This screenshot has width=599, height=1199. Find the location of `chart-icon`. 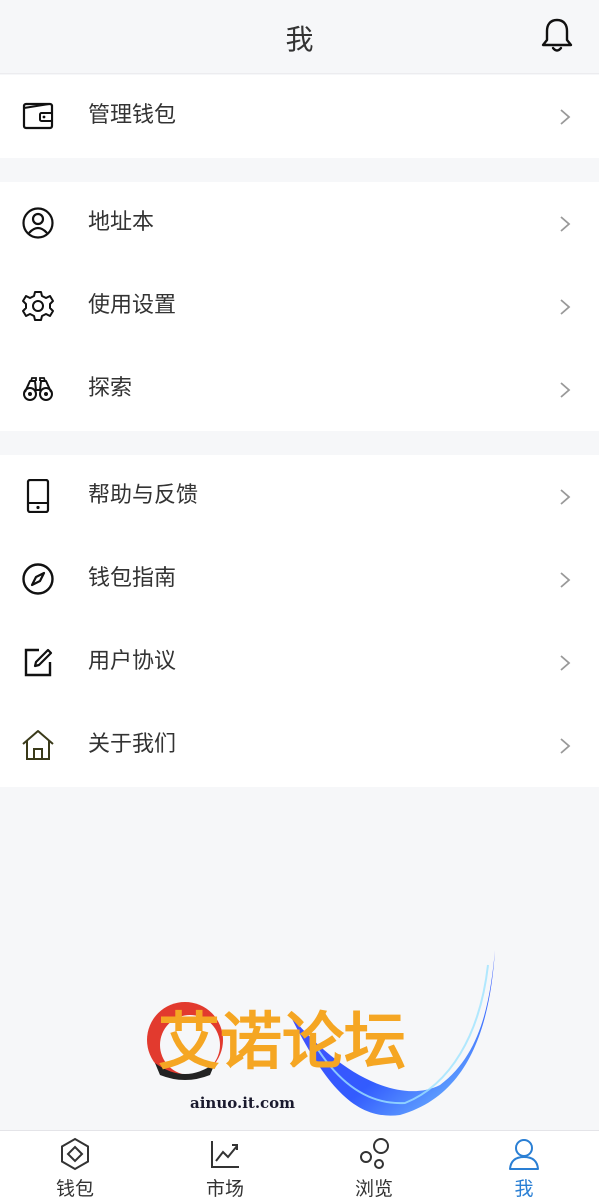

chart-icon is located at coordinates (225, 1154).